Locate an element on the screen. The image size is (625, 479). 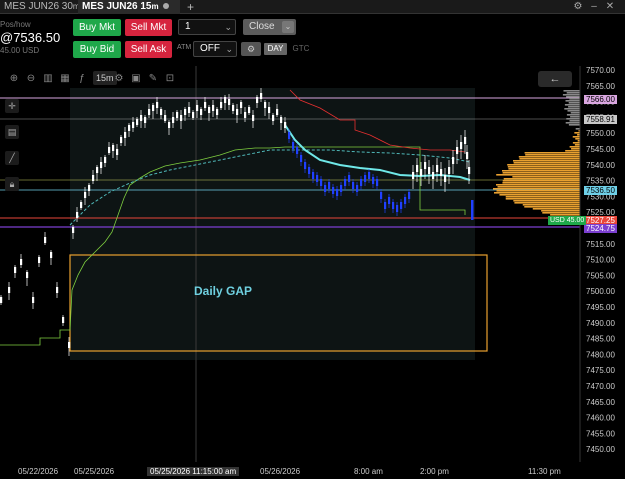
template-icon: ▦ is located at coordinates (65, 79).